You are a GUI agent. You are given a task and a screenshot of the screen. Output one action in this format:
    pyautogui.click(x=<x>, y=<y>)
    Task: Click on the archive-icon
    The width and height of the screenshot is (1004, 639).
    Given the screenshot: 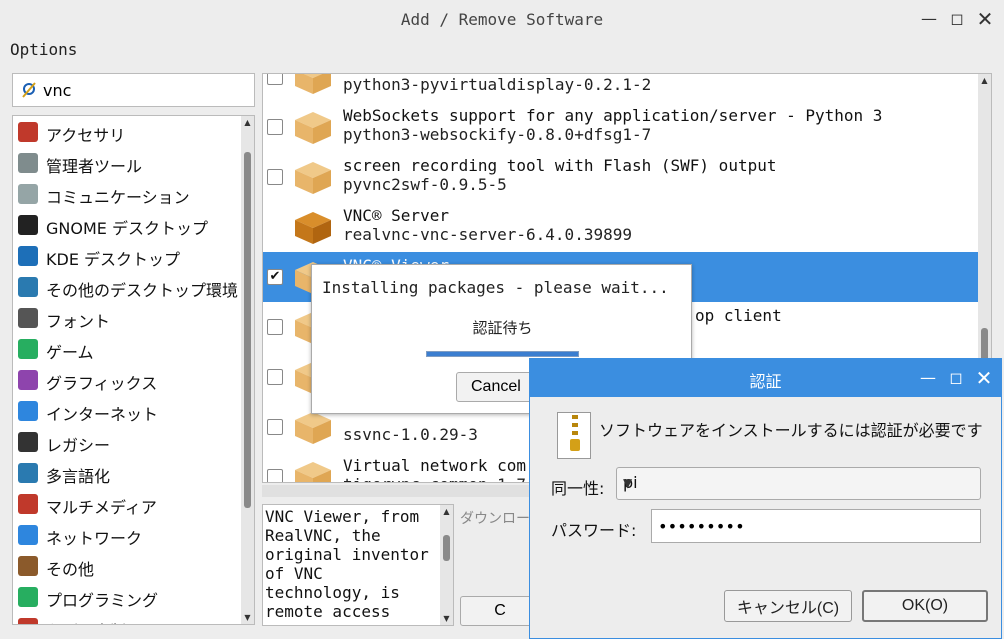 What is the action you would take?
    pyautogui.click(x=574, y=435)
    